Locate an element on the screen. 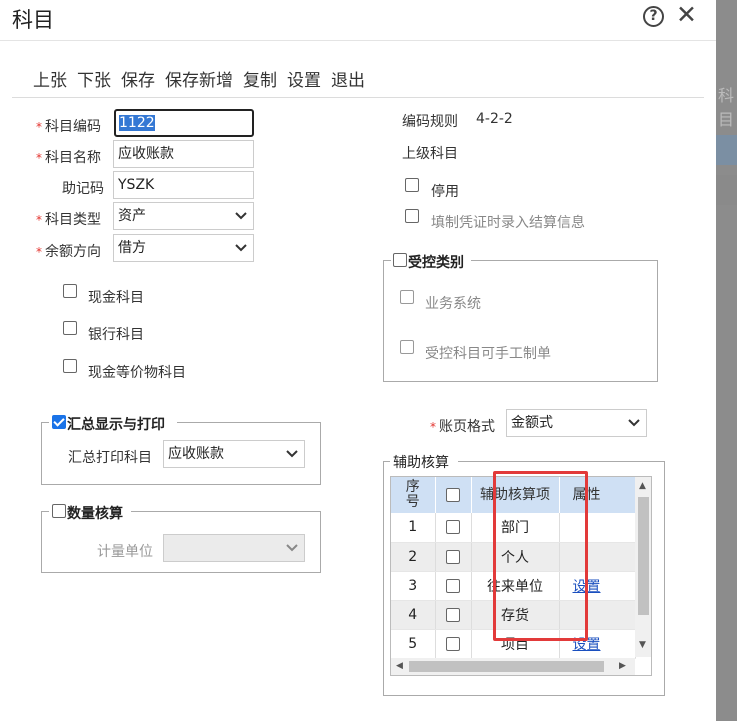 The width and height of the screenshot is (737, 721). item-cell: 项目 is located at coordinates (515, 644).